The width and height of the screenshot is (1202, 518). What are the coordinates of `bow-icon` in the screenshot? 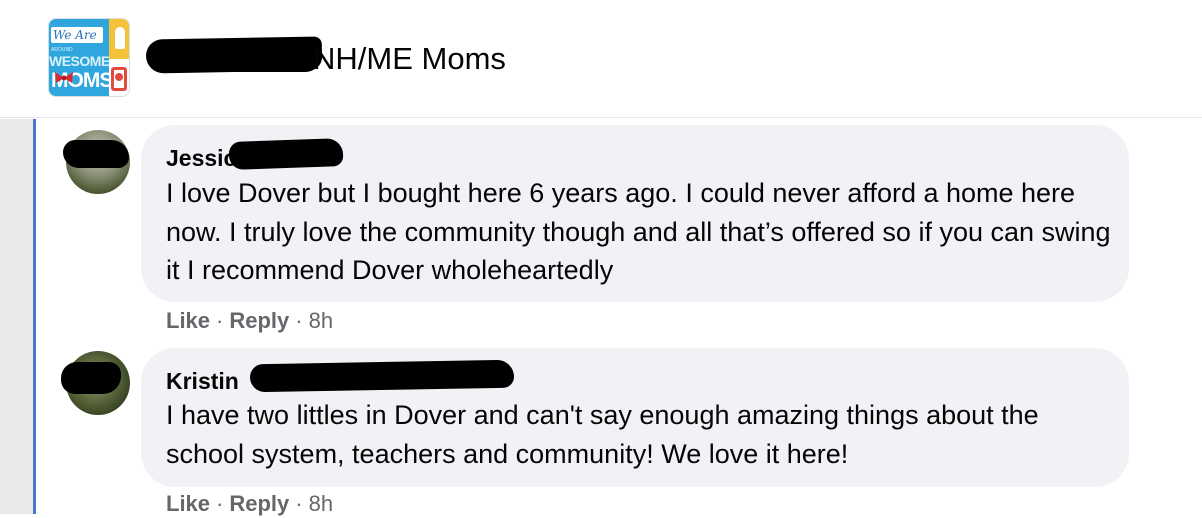 It's located at (64, 77).